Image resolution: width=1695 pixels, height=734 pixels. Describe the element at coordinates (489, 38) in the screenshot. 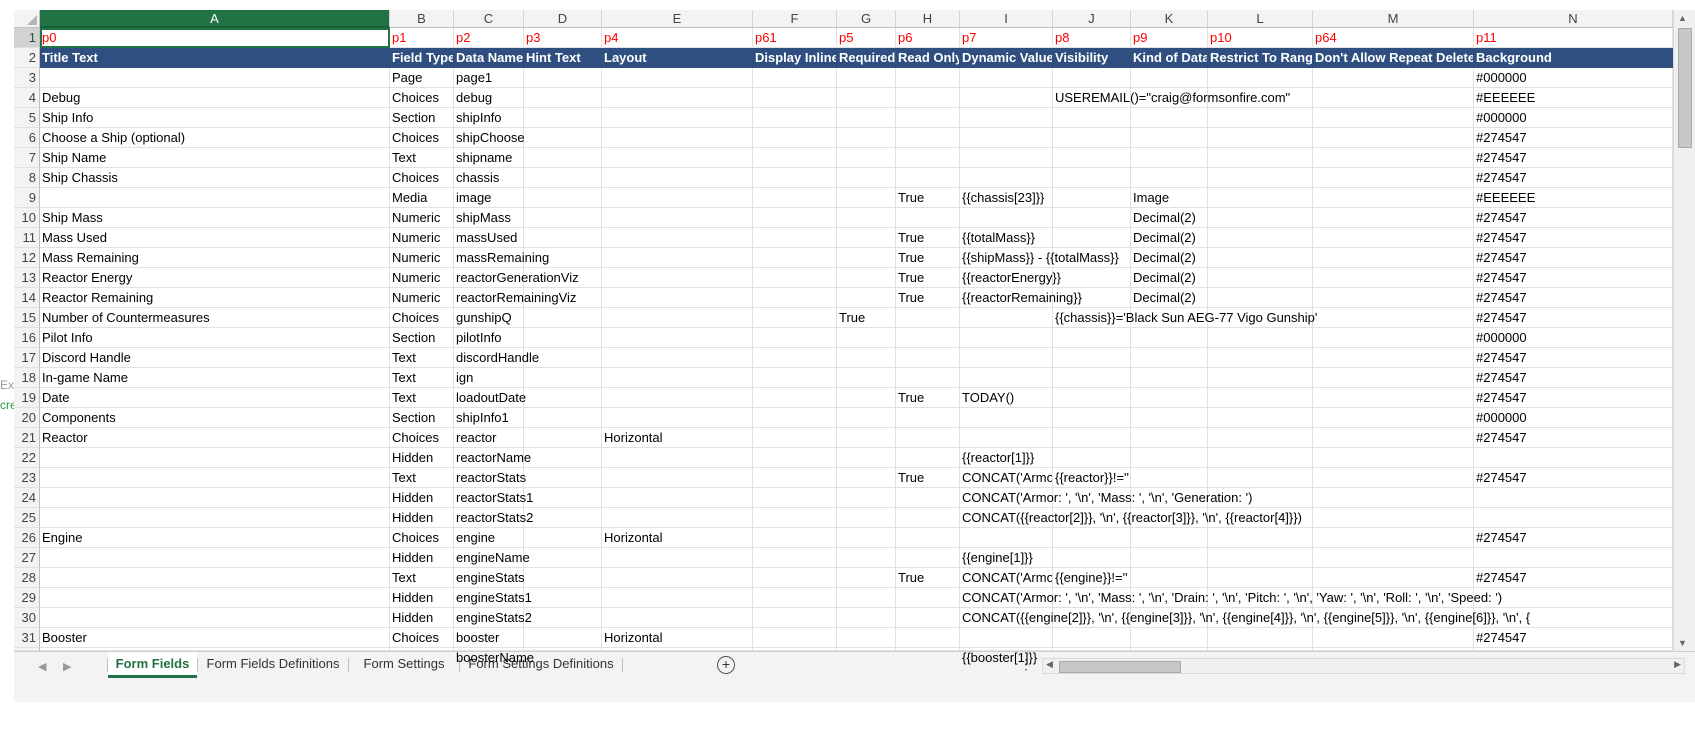

I see `cell-c1: p2` at that location.